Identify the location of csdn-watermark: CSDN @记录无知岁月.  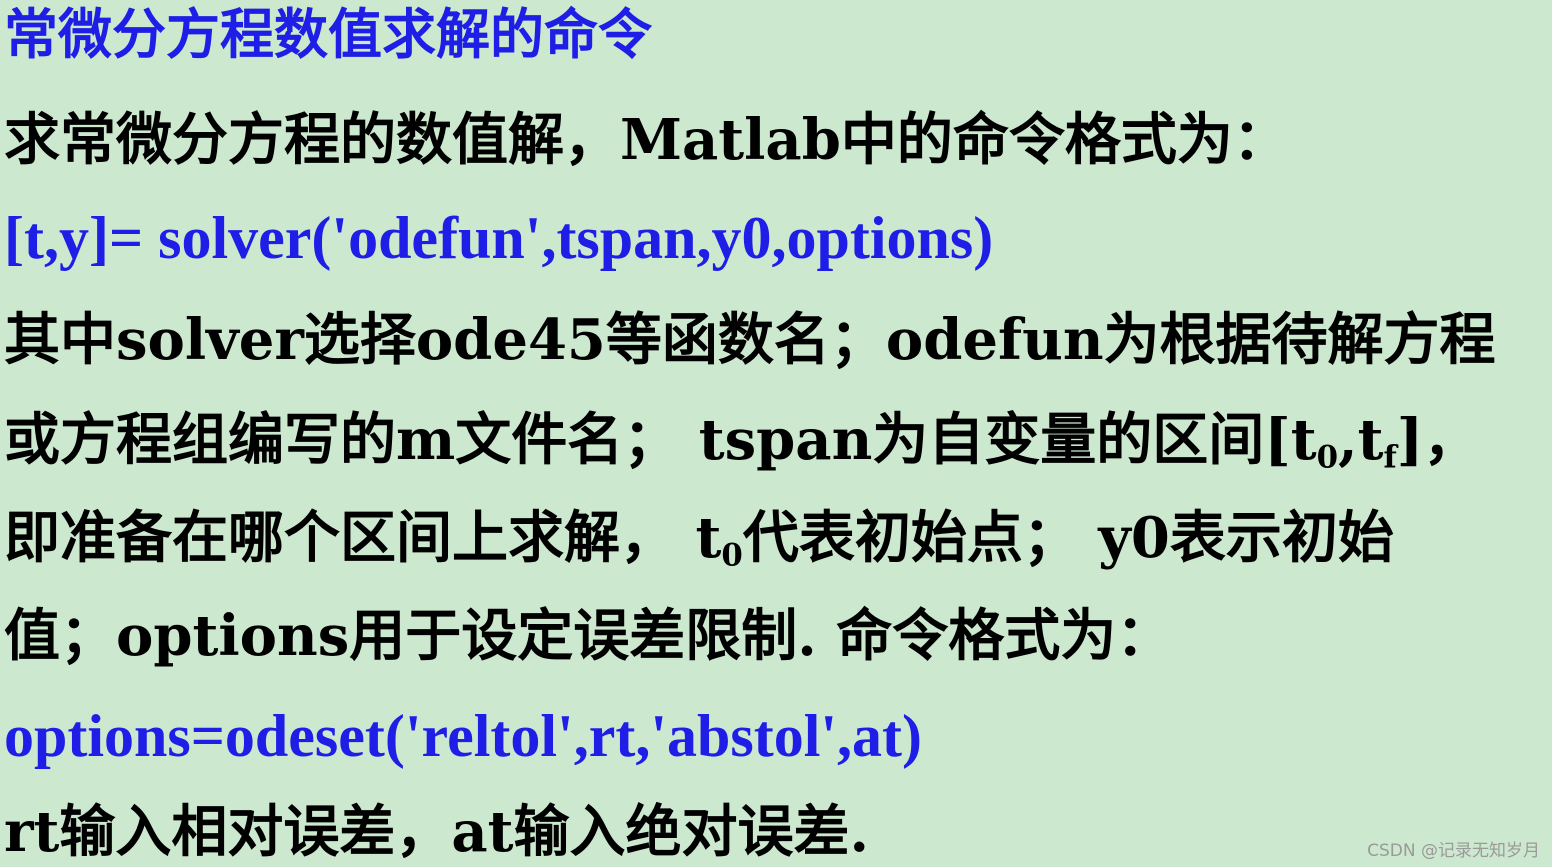
(1453, 851).